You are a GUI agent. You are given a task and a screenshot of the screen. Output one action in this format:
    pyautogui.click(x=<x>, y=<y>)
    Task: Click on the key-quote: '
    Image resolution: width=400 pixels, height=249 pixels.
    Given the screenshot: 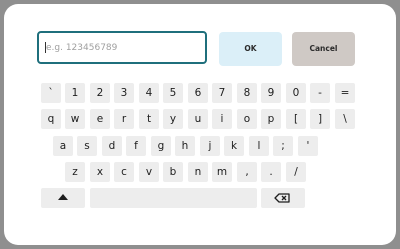 What is the action you would take?
    pyautogui.click(x=308, y=146)
    